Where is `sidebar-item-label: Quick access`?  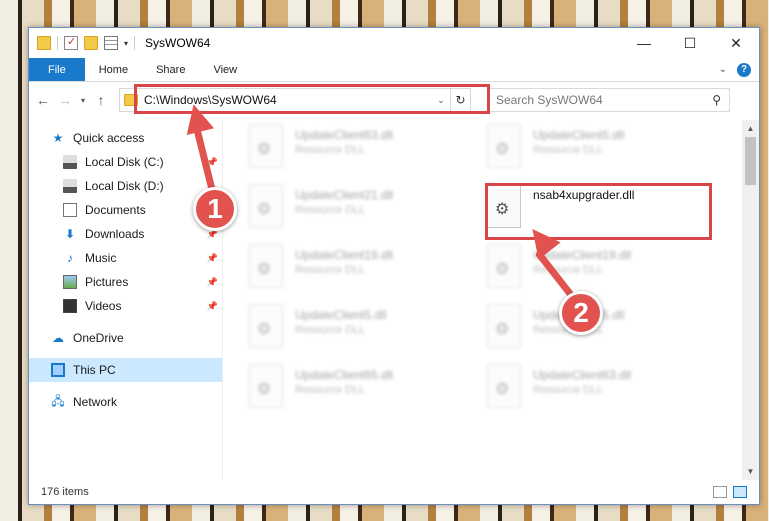 sidebar-item-label: Quick access is located at coordinates (109, 138).